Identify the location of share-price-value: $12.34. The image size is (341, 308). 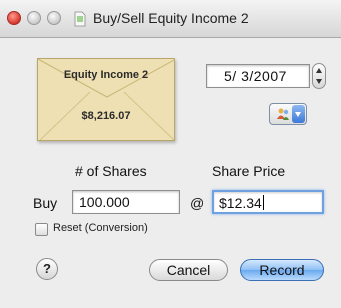
(240, 203).